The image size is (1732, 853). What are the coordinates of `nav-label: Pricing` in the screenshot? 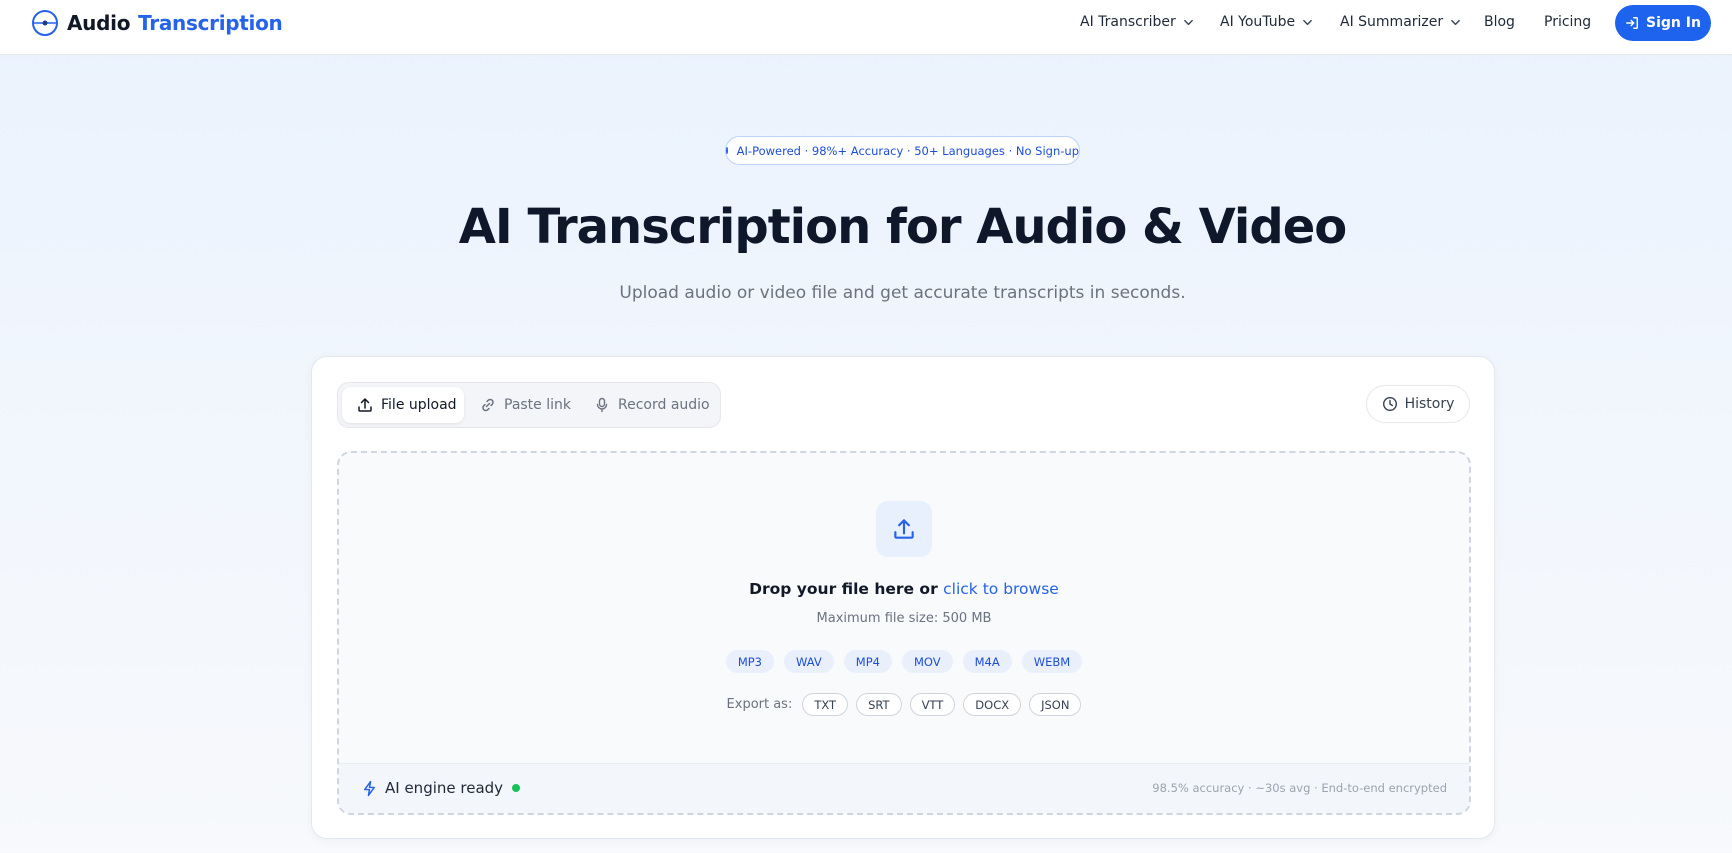 It's located at (1568, 22).